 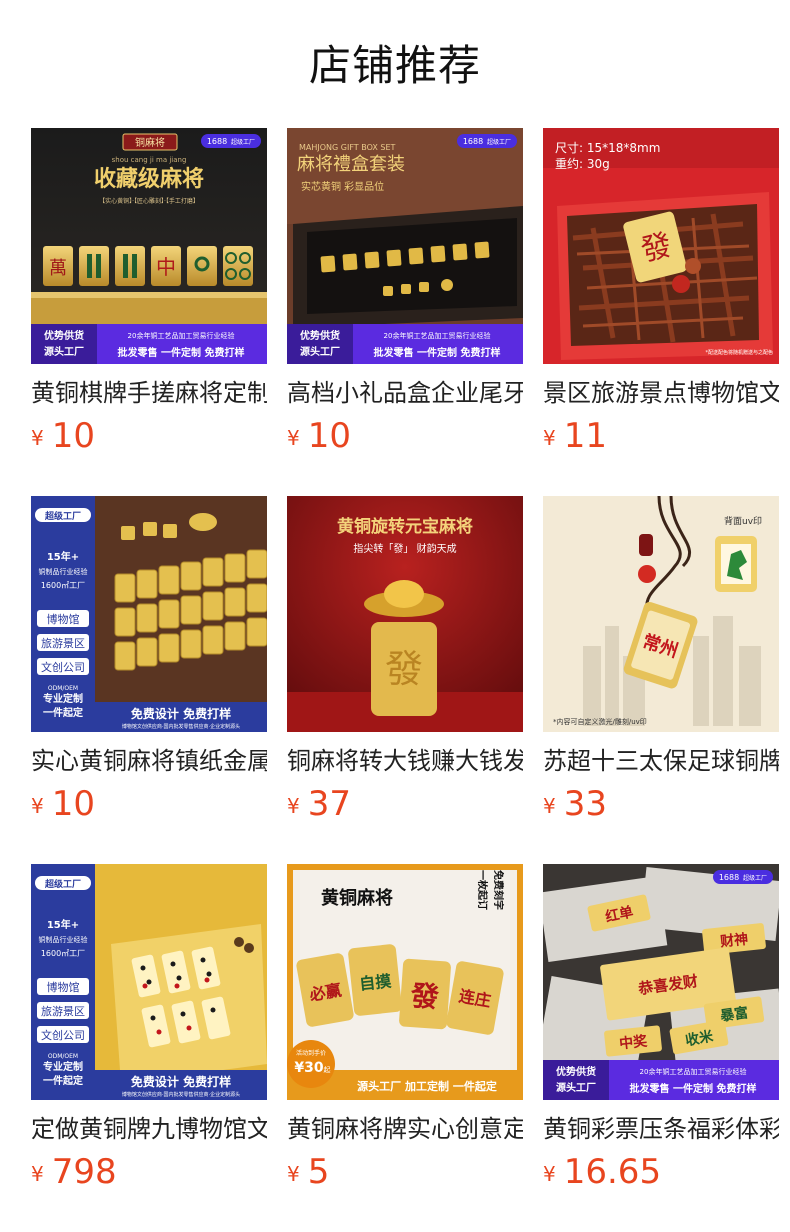 What do you see at coordinates (189, 1004) in the screenshot?
I see `domino-box-icon` at bounding box center [189, 1004].